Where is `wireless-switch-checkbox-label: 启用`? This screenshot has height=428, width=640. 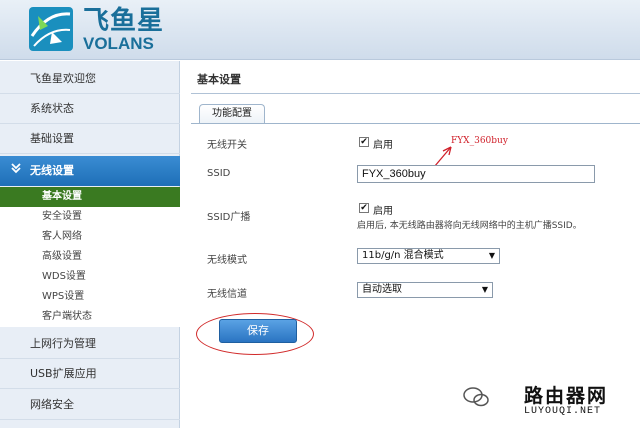
wireless-switch-checkbox-label: 启用 is located at coordinates (383, 145).